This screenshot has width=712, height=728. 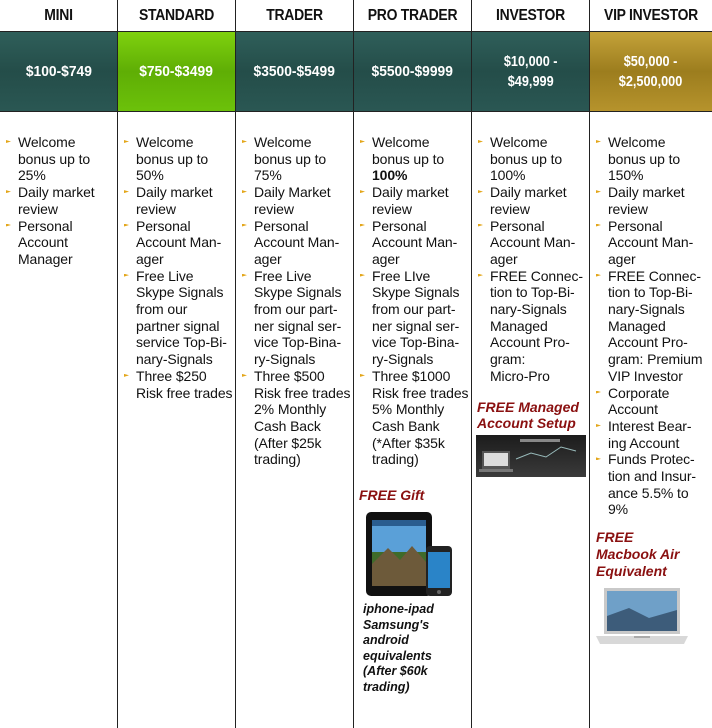 I want to click on feature-text: Corporate Account, so click(x=639, y=401).